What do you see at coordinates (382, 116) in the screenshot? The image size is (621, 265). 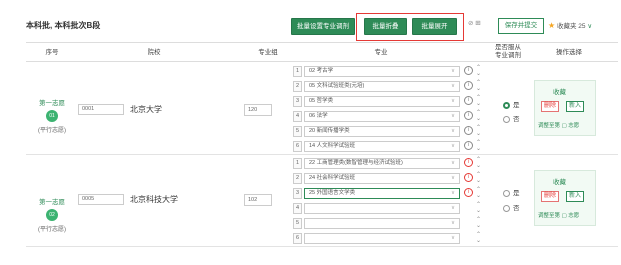 I see `major-select: 06 法学 ∨` at bounding box center [382, 116].